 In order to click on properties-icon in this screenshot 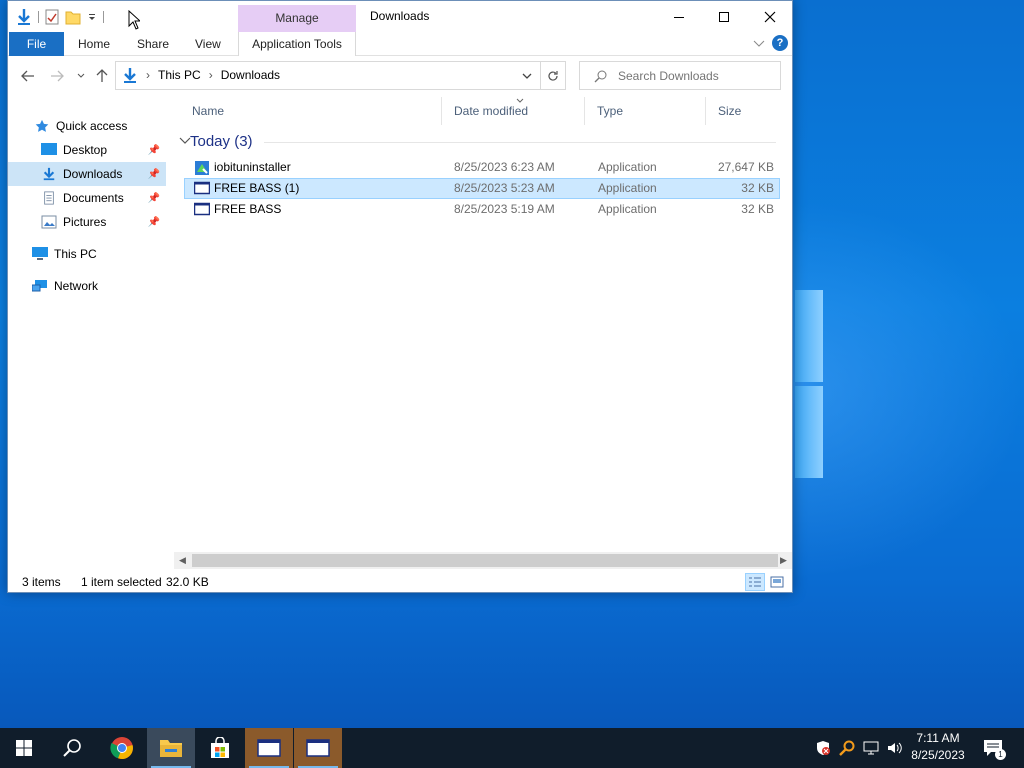, I will do `click(52, 17)`.